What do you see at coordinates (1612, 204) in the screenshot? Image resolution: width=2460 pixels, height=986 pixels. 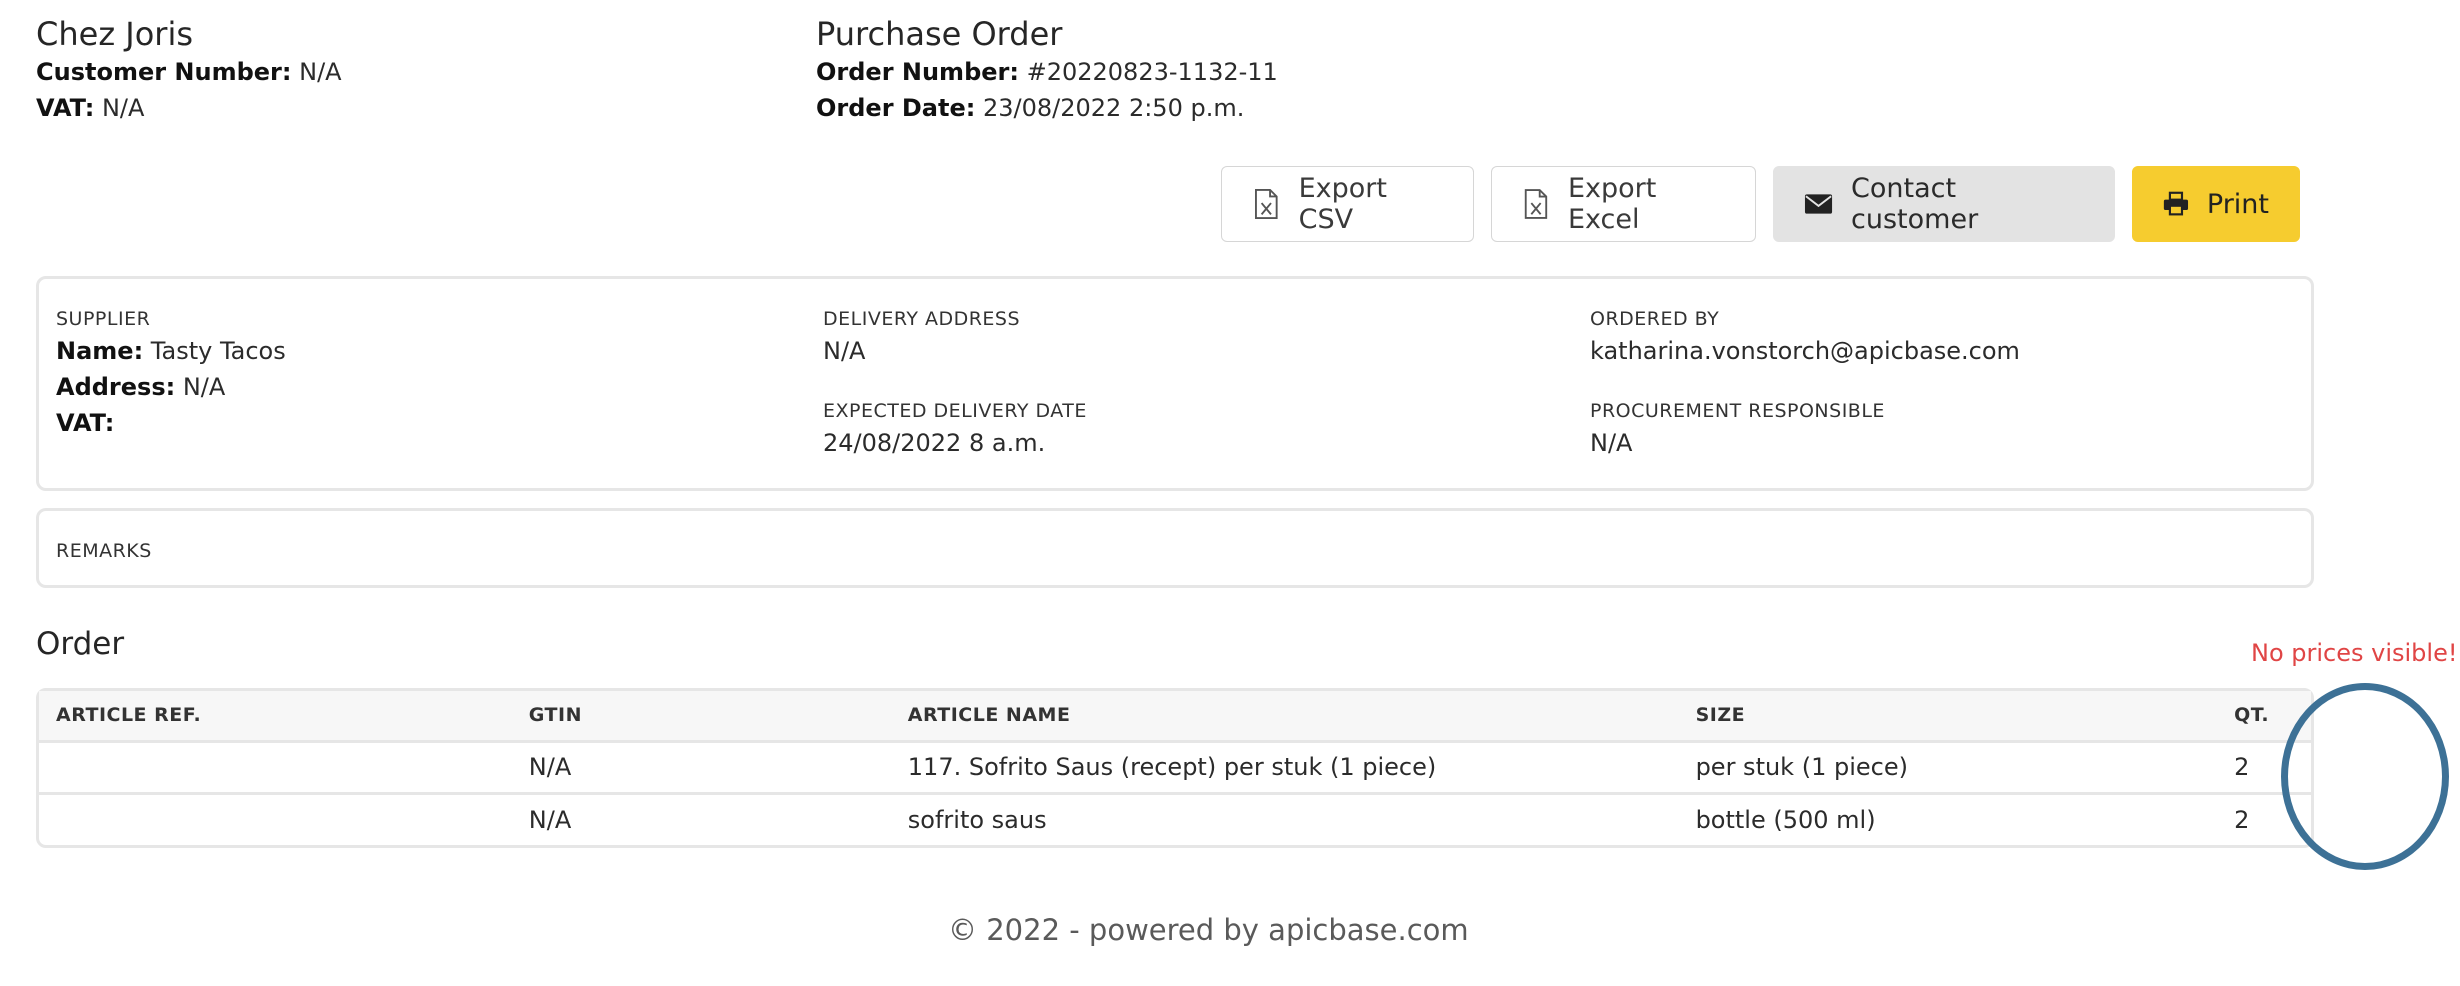 I see `export-excel-label: Export Excel` at bounding box center [1612, 204].